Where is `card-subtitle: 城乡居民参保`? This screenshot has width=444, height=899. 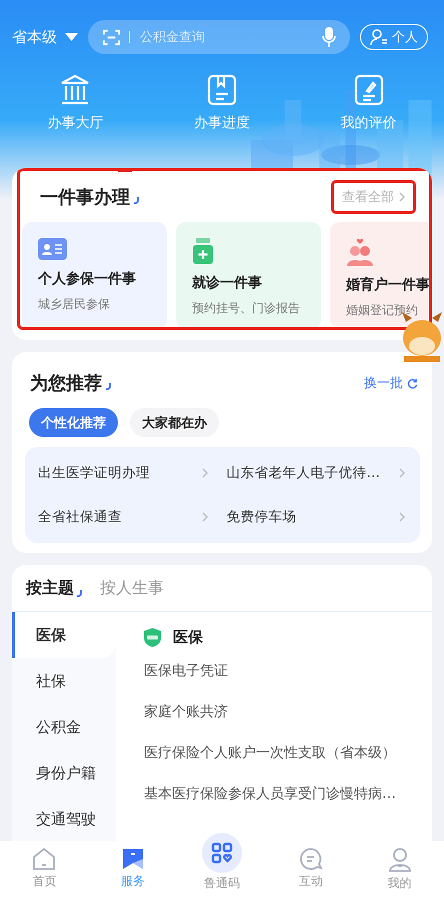 card-subtitle: 城乡居民参保 is located at coordinates (74, 304).